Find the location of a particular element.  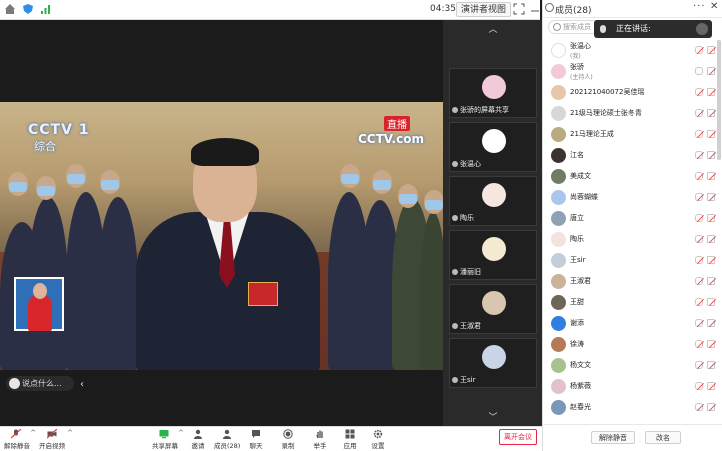

chat-button: 聊天 is located at coordinates (256, 439).